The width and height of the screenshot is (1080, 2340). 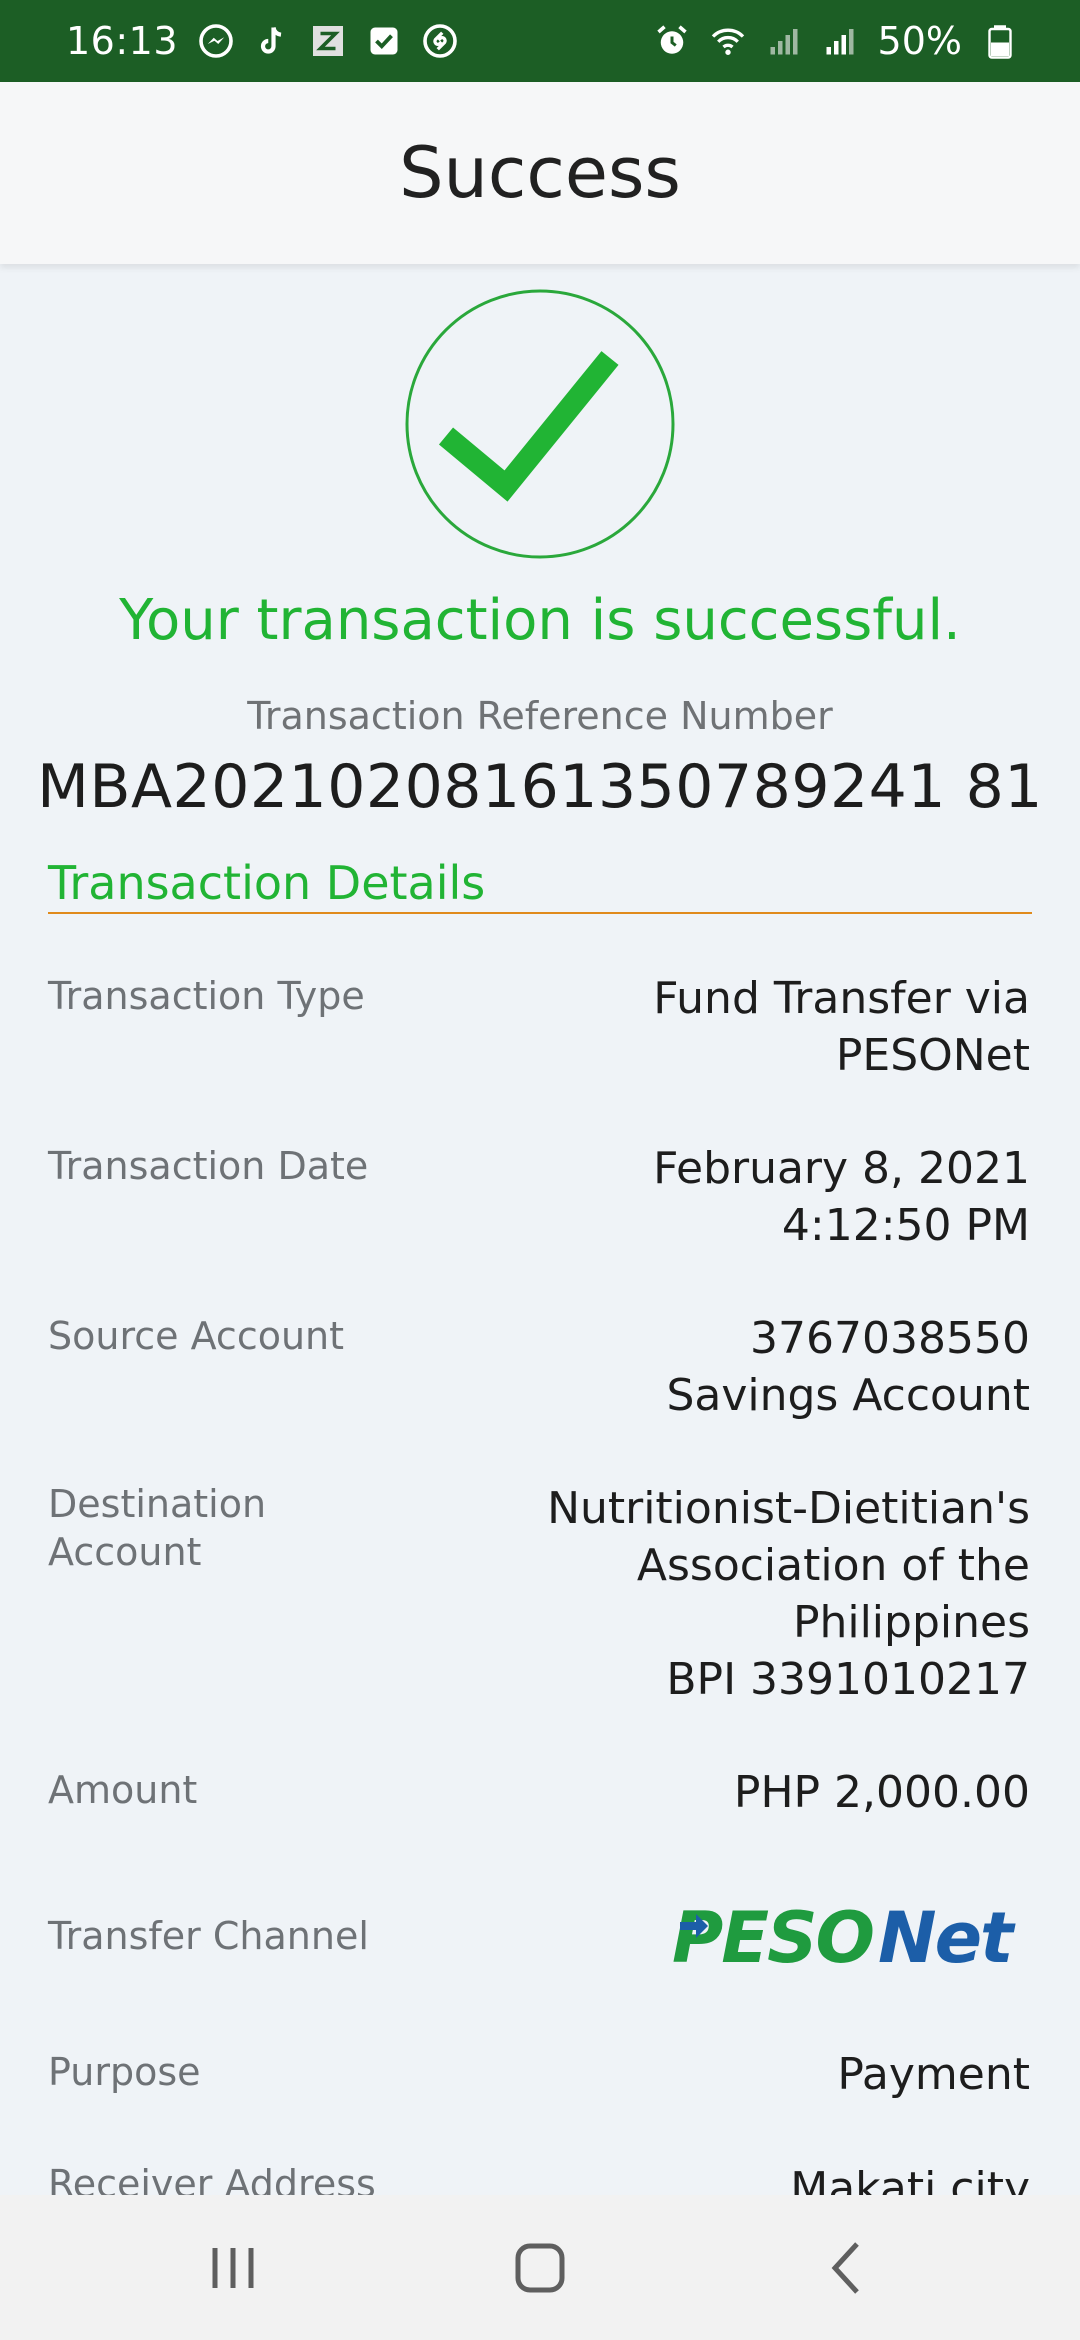 What do you see at coordinates (1000, 41) in the screenshot?
I see `battery-icon` at bounding box center [1000, 41].